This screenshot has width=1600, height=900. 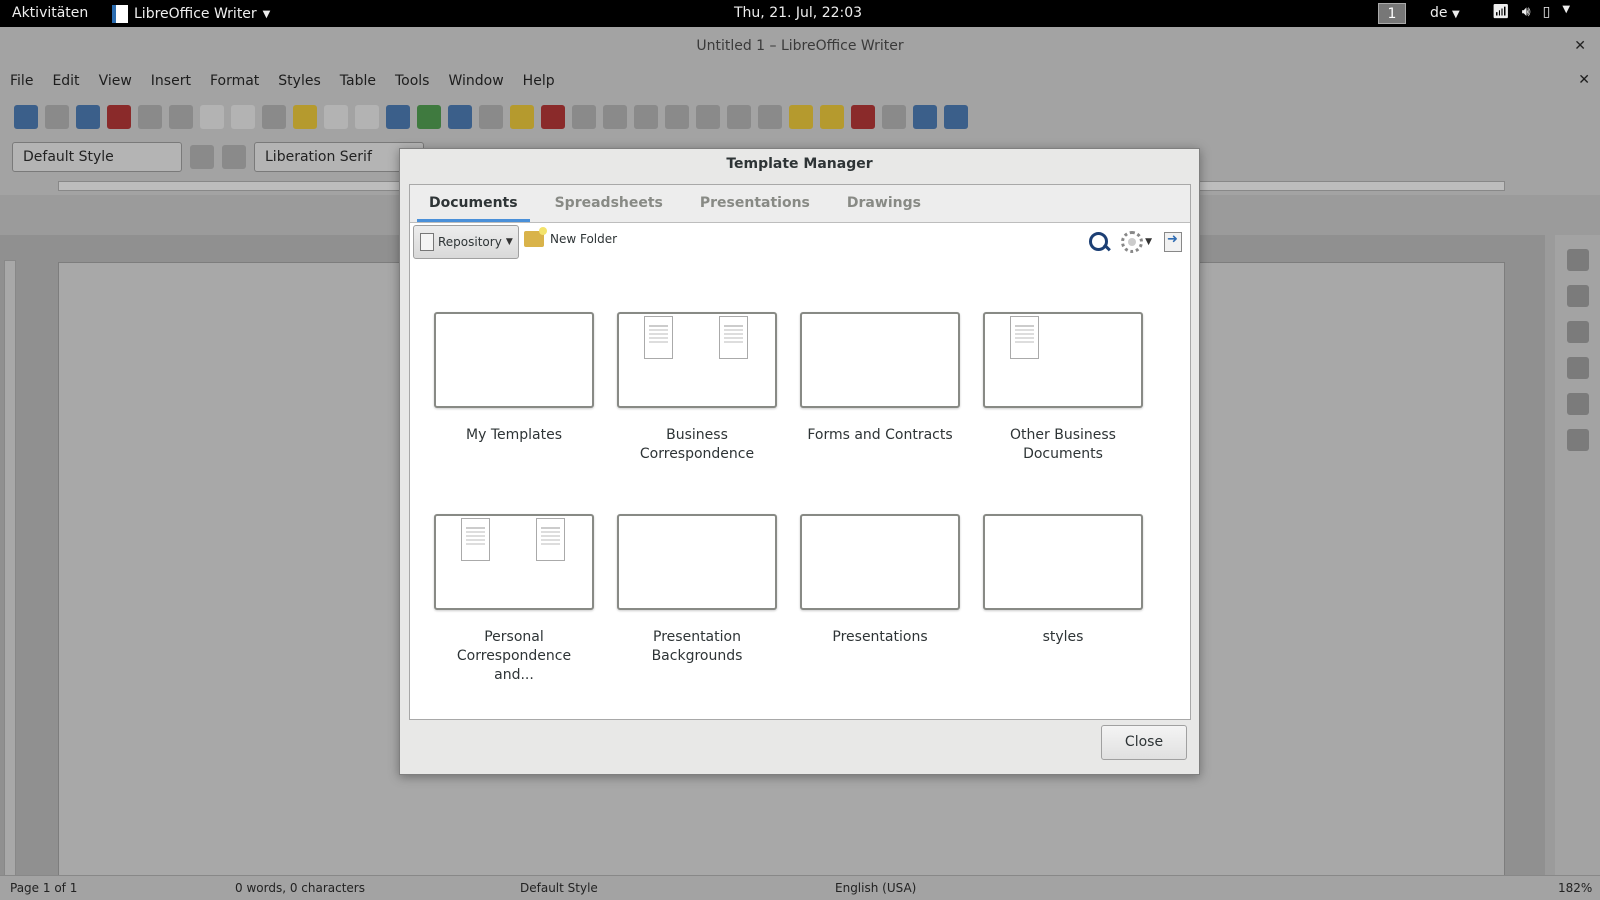 What do you see at coordinates (1577, 555) in the screenshot?
I see `sidebar-deck` at bounding box center [1577, 555].